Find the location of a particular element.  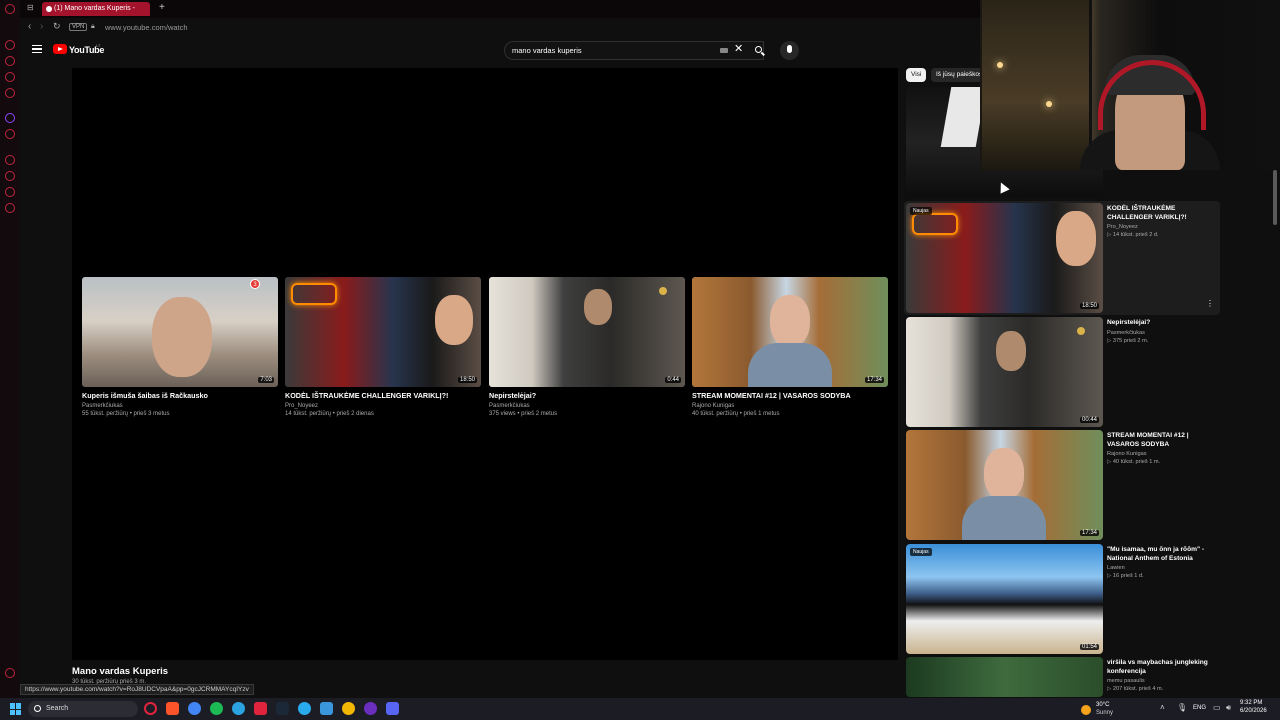

thumbnail: 18:50 is located at coordinates (383, 332).